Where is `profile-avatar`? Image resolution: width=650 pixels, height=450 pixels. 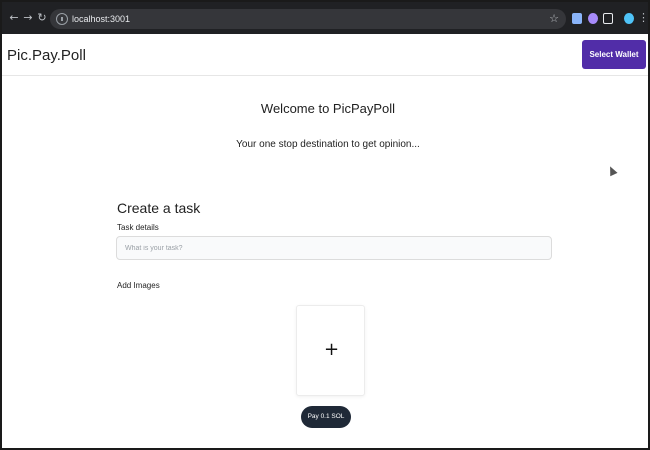 profile-avatar is located at coordinates (629, 18).